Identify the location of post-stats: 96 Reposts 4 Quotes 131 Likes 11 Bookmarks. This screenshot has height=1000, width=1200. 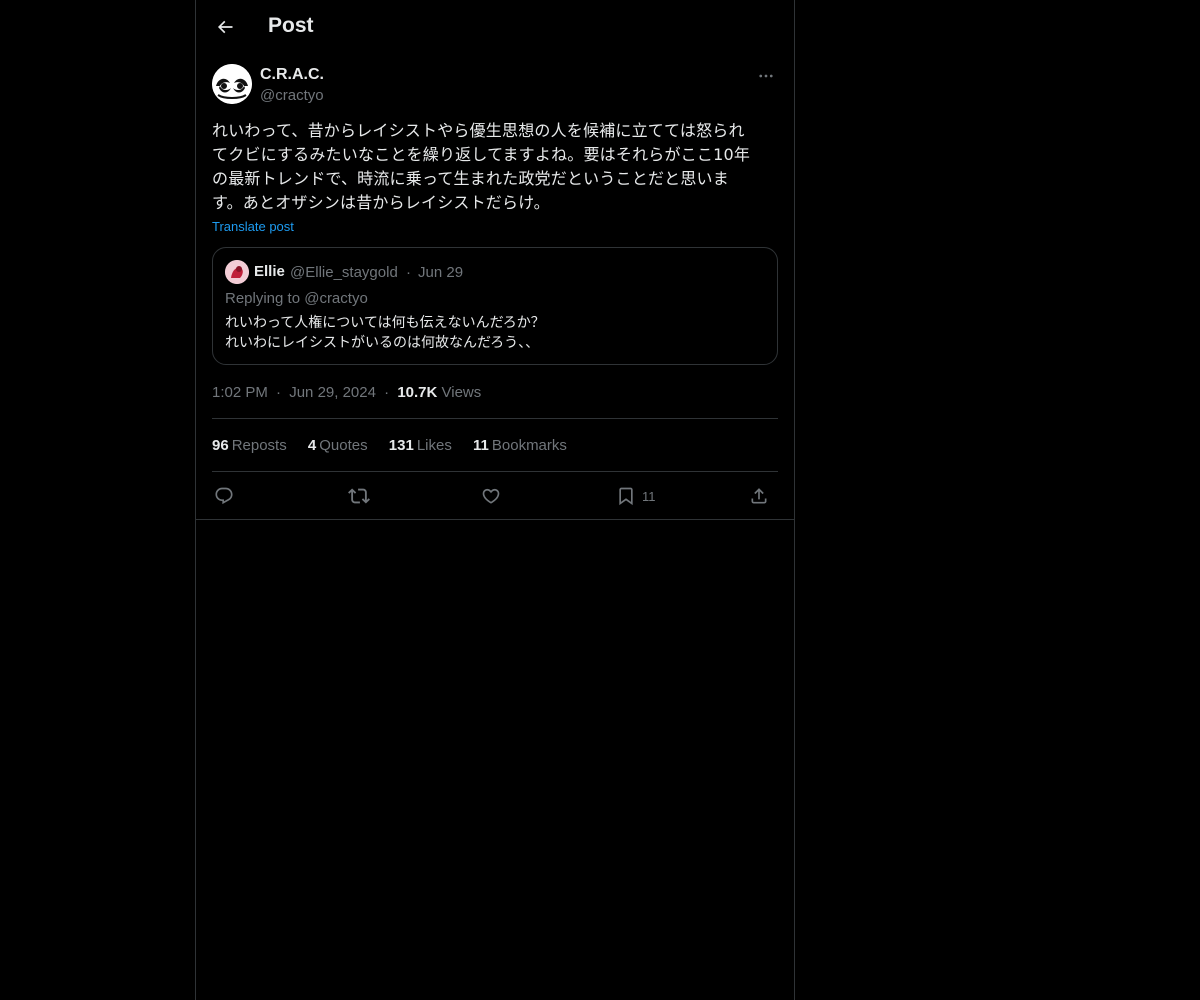
(398, 445).